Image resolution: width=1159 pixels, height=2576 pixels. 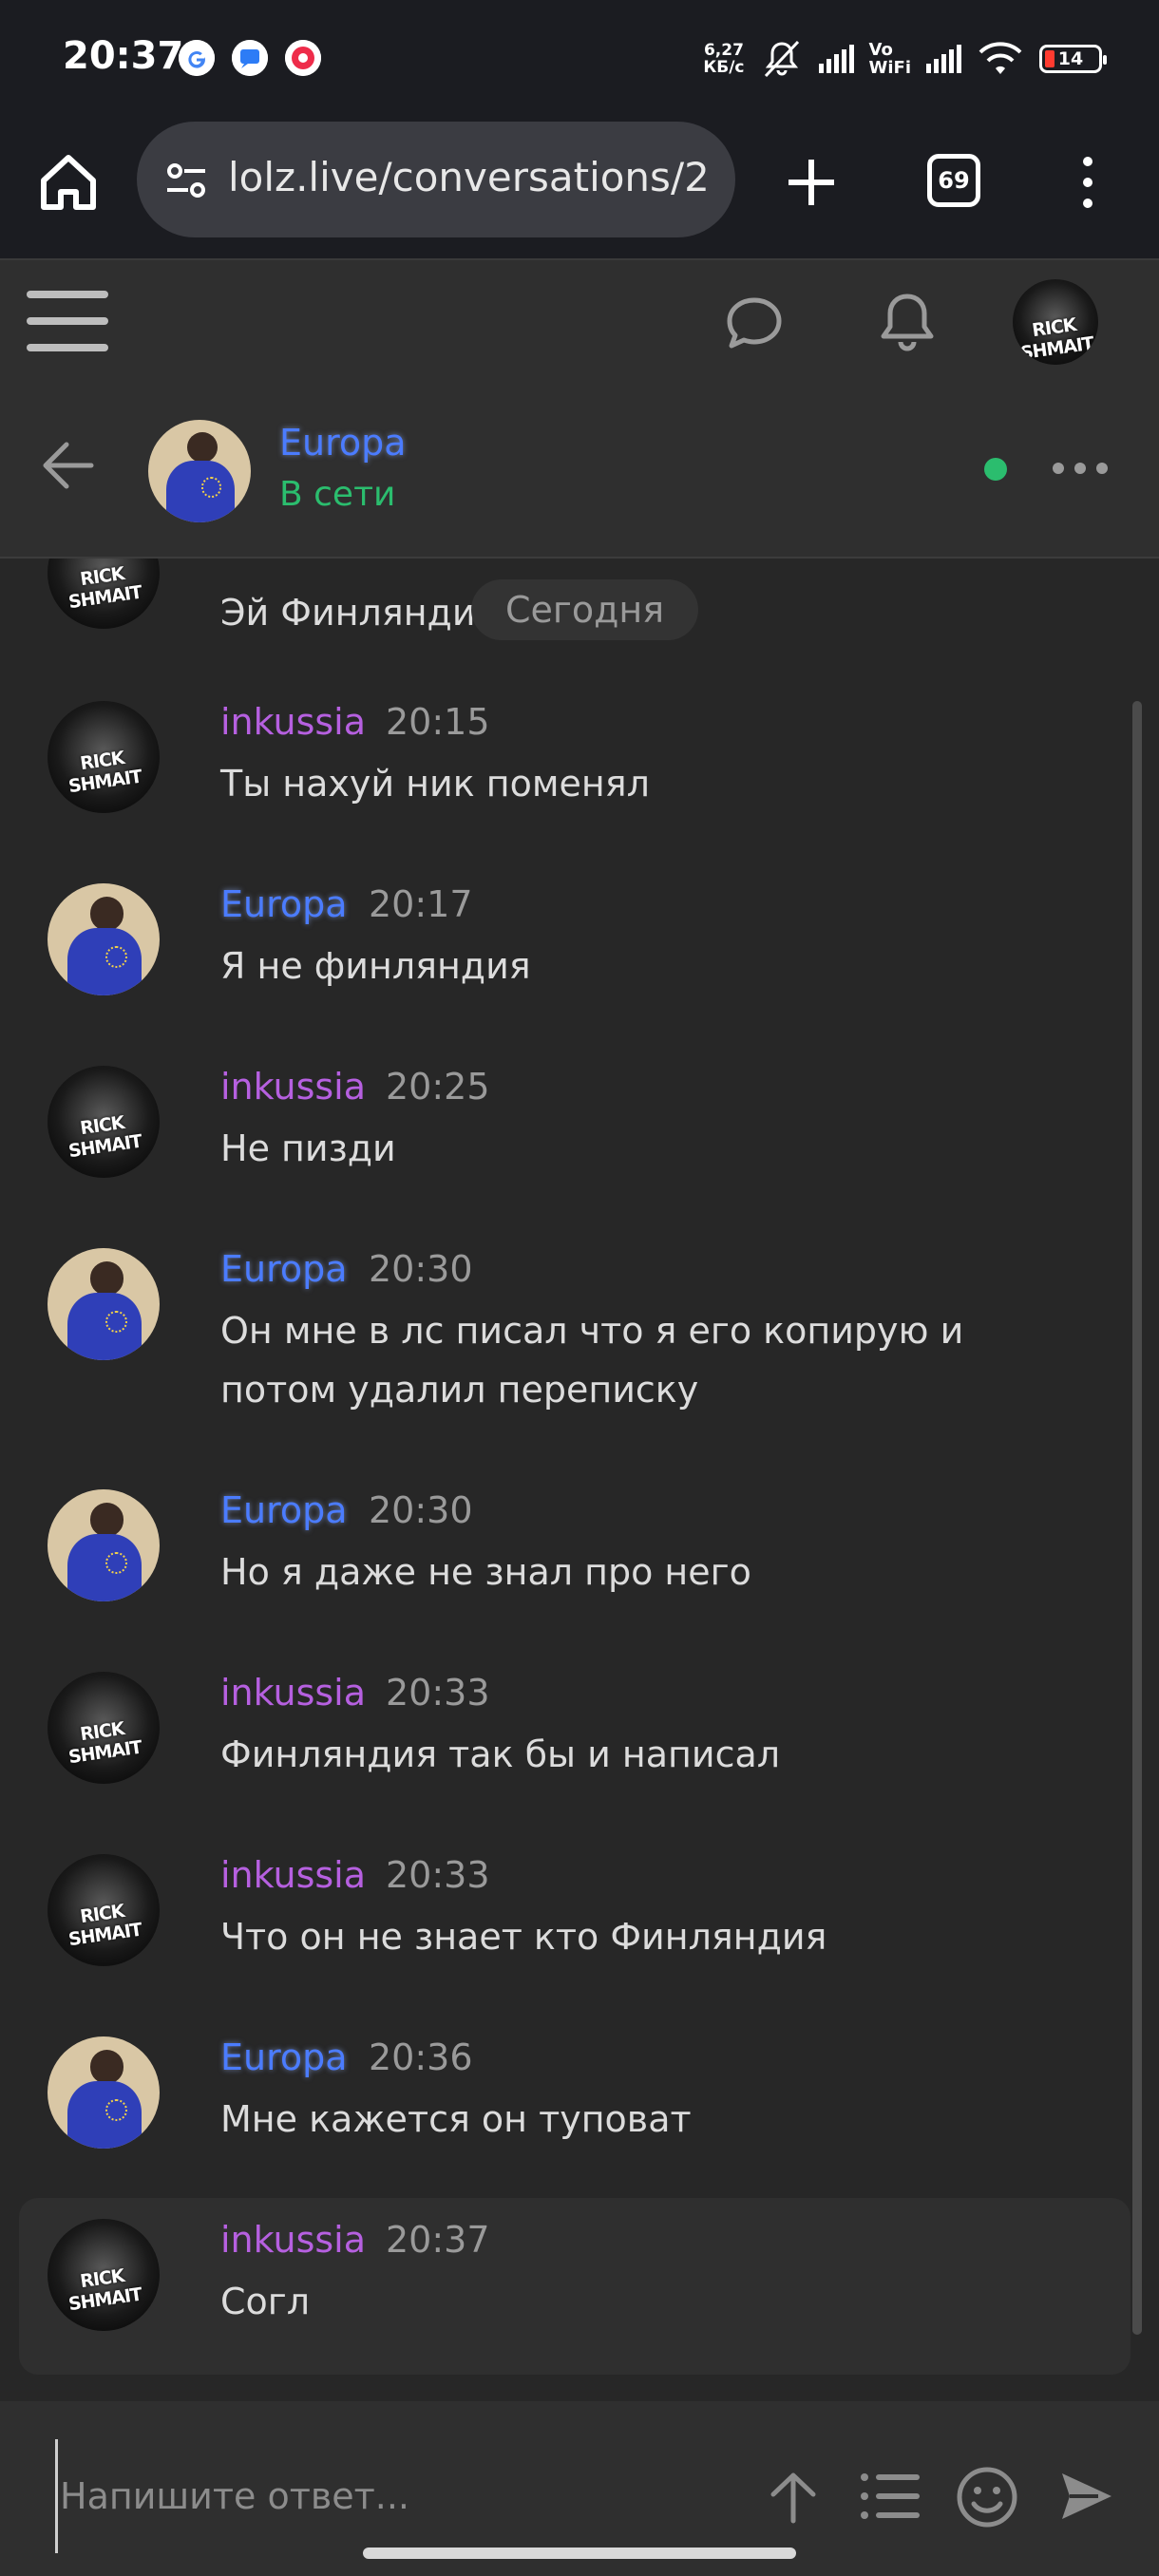 I want to click on plus-icon, so click(x=811, y=182).